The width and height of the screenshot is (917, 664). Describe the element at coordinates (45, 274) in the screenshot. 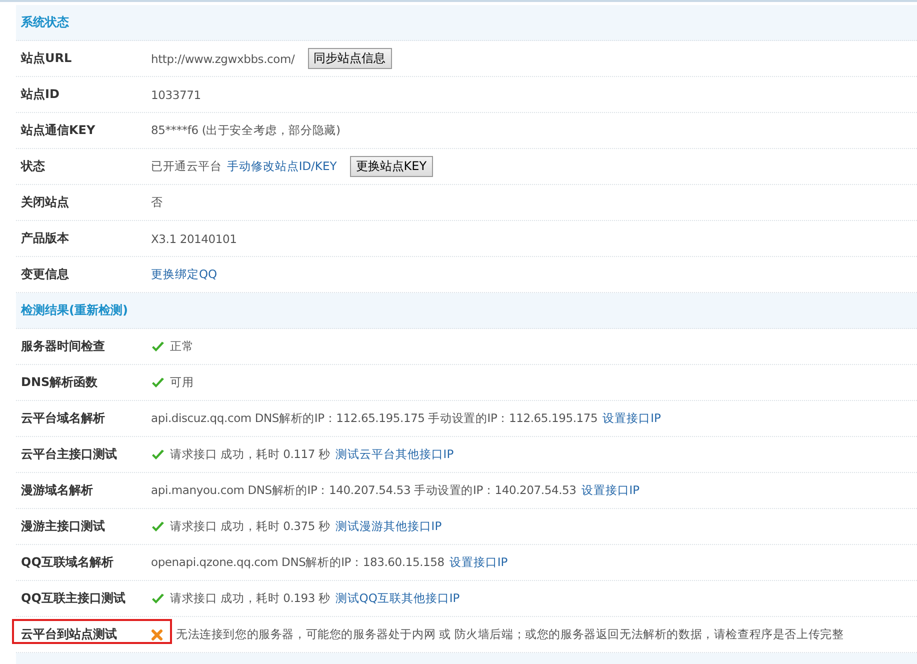

I see `row-label: 变更信息` at that location.